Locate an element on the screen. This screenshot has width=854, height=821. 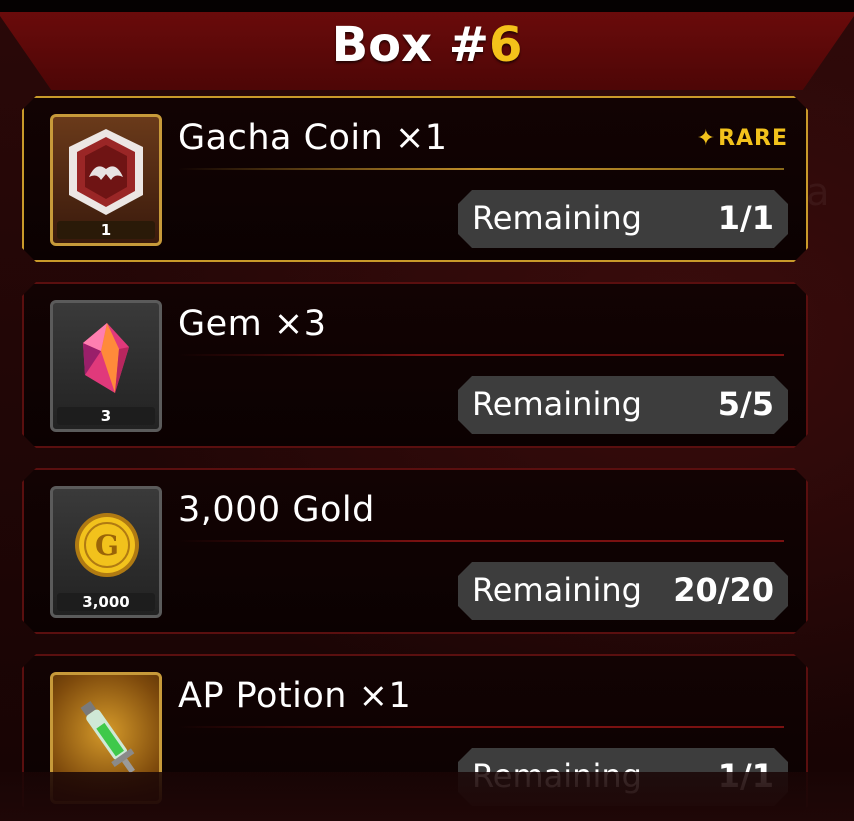
title-prefix: Box # is located at coordinates (410, 45).